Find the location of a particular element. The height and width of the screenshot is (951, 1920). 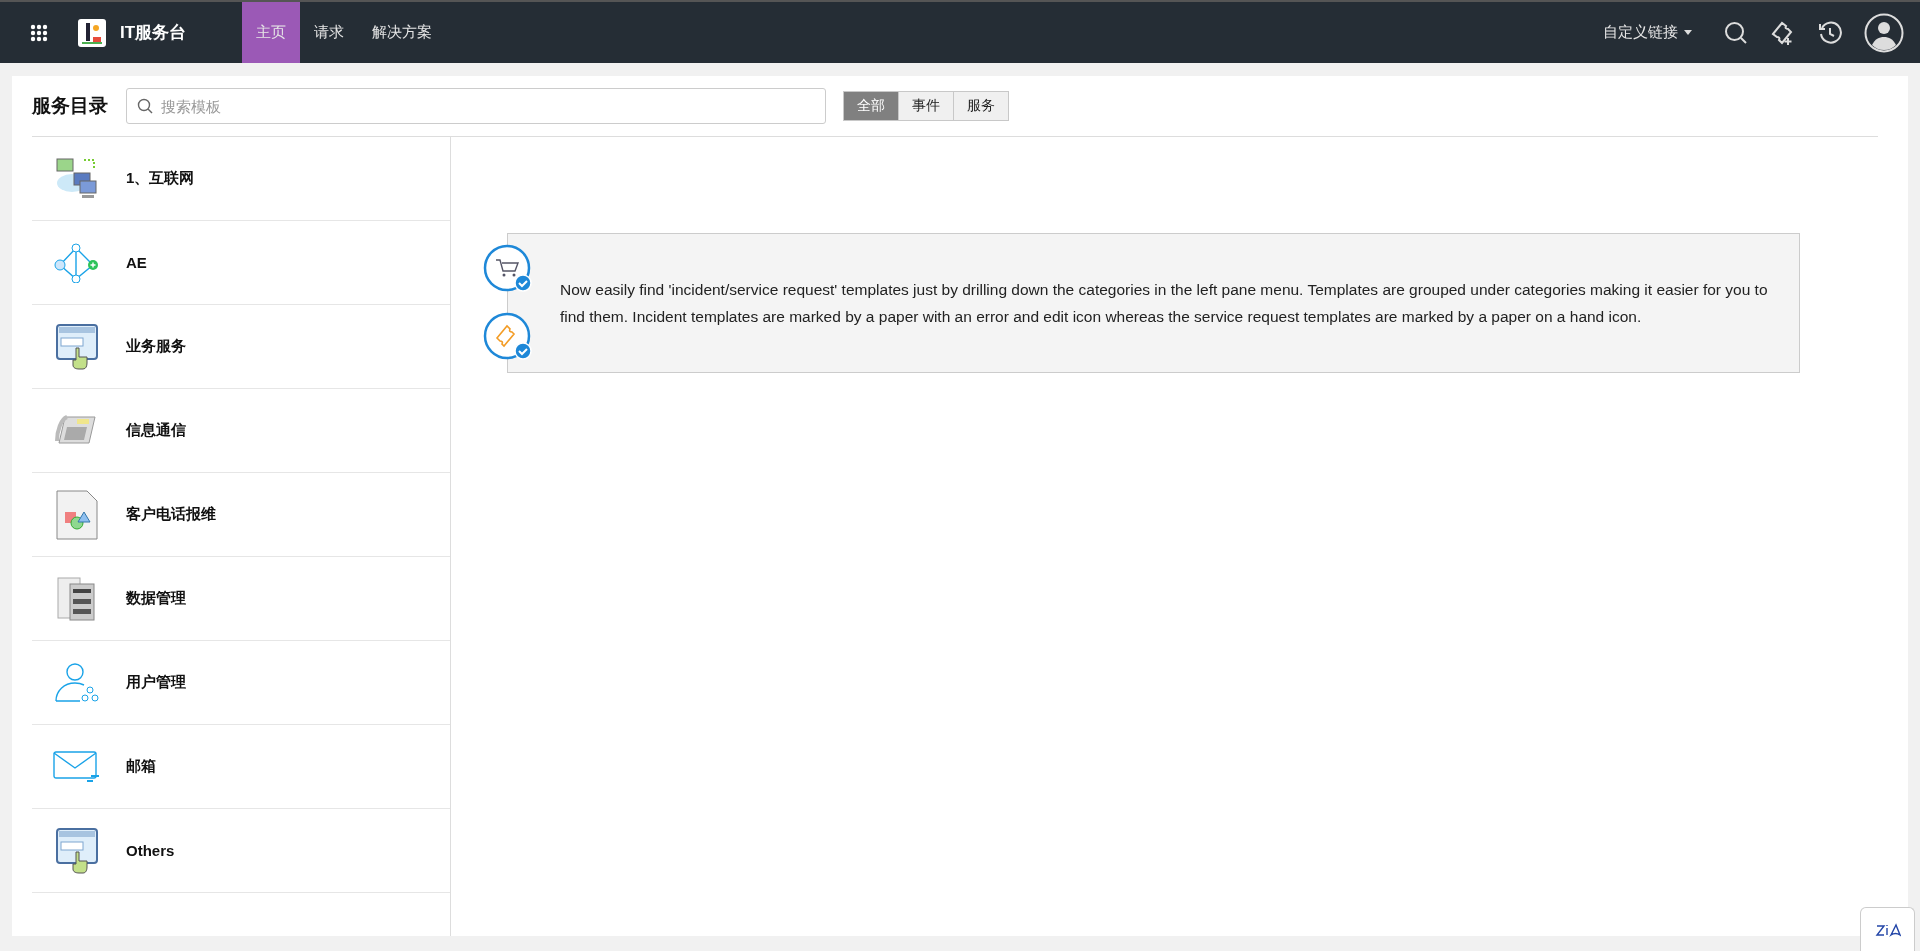

assistant-button is located at coordinates (1887, 929).